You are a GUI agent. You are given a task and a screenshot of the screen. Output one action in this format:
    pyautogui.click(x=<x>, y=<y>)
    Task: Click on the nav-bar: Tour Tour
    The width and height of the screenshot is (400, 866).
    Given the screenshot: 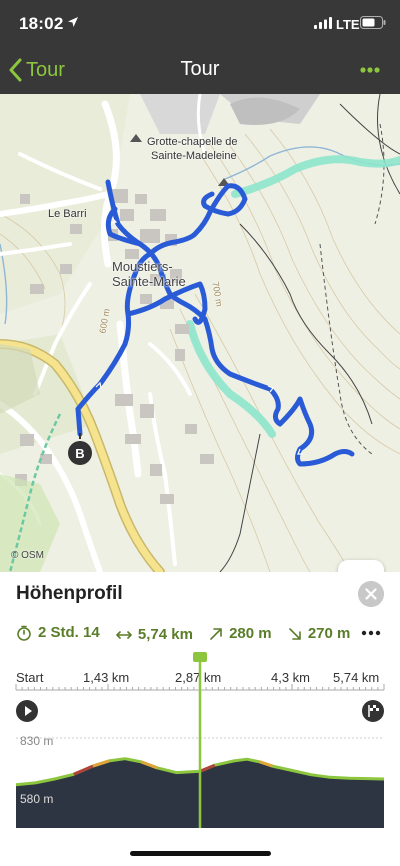 What is the action you would take?
    pyautogui.click(x=200, y=70)
    